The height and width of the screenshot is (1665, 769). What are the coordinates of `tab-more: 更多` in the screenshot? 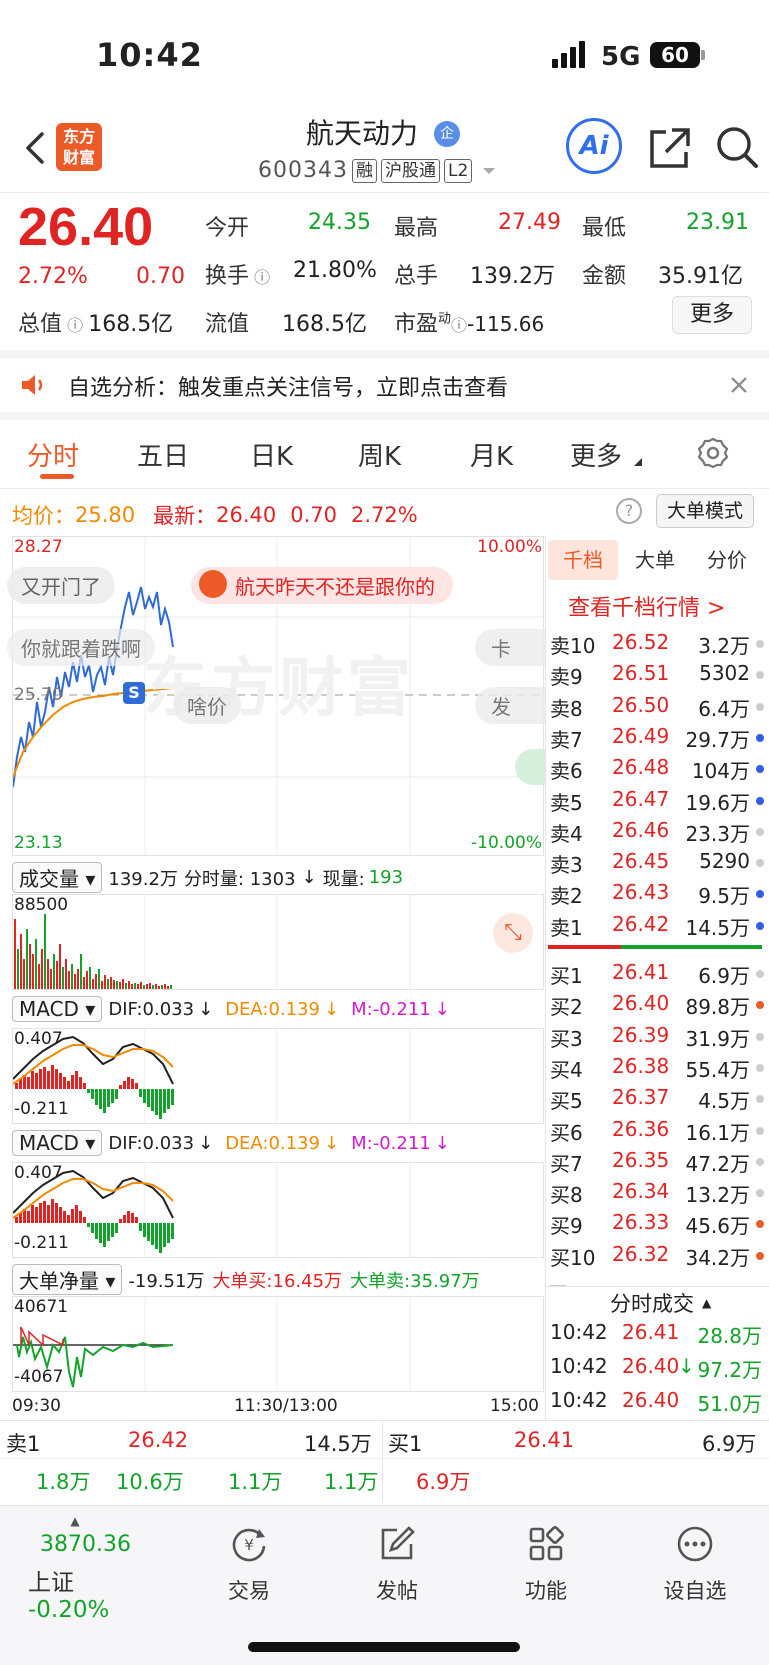 It's located at (596, 454).